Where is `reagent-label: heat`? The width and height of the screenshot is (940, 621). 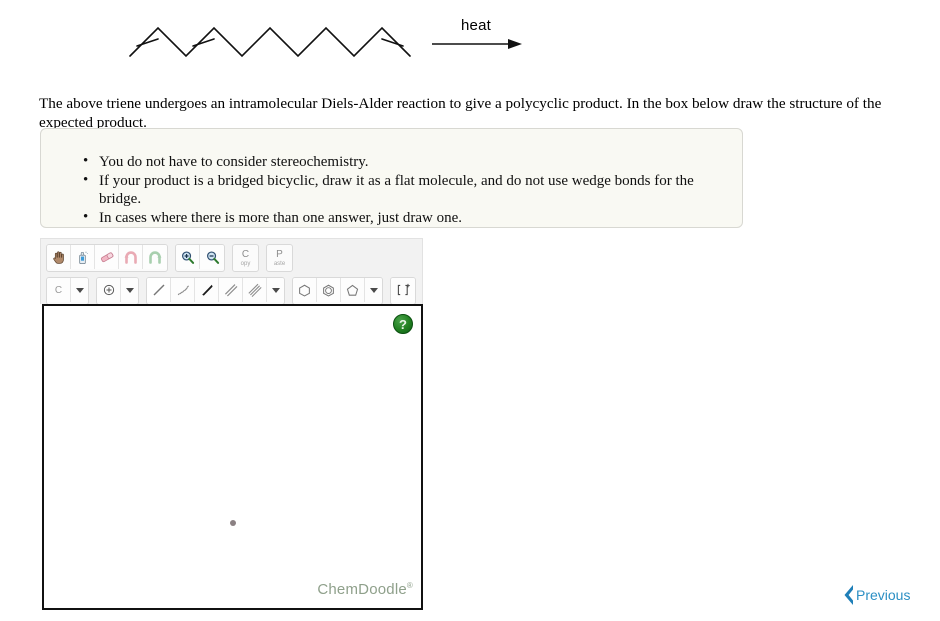
reagent-label: heat is located at coordinates (476, 25).